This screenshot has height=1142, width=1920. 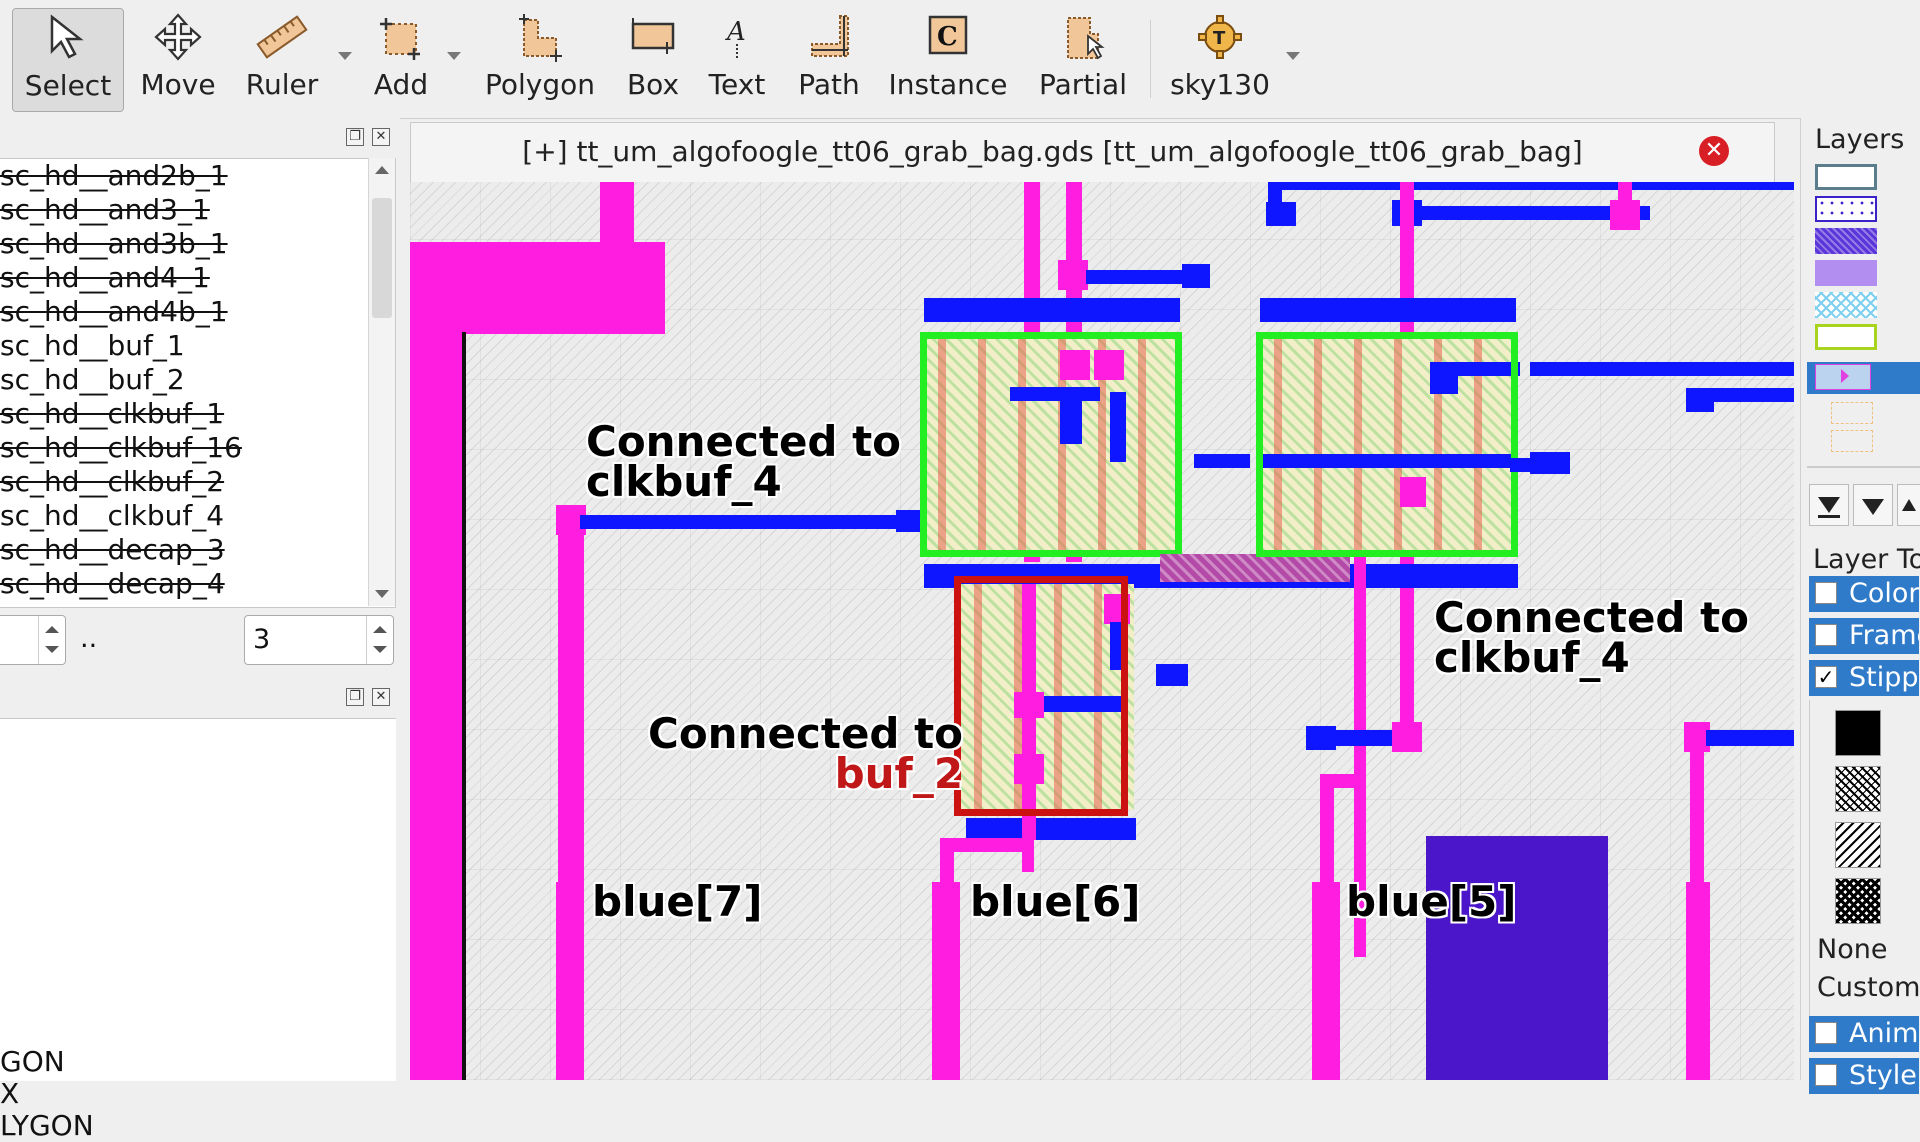 I want to click on sky130-tech-button: T sky130, so click(x=1220, y=59).